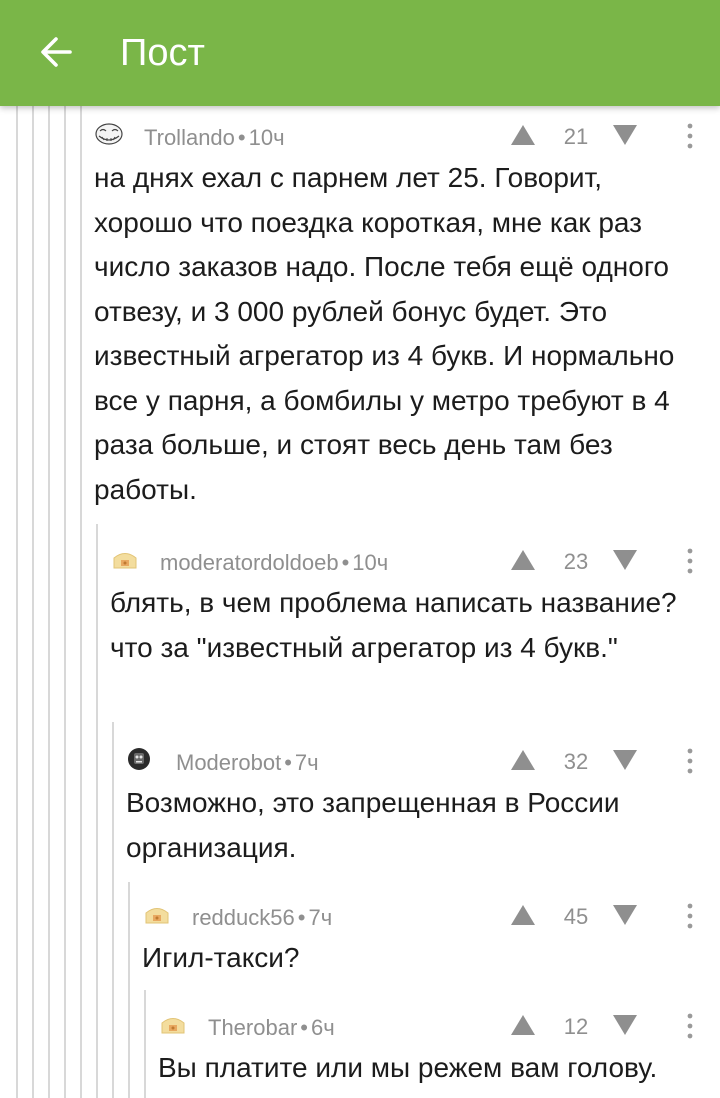 Image resolution: width=720 pixels, height=1098 pixels. Describe the element at coordinates (221, 957) in the screenshot. I see `comment-text: Игил-такси?` at that location.